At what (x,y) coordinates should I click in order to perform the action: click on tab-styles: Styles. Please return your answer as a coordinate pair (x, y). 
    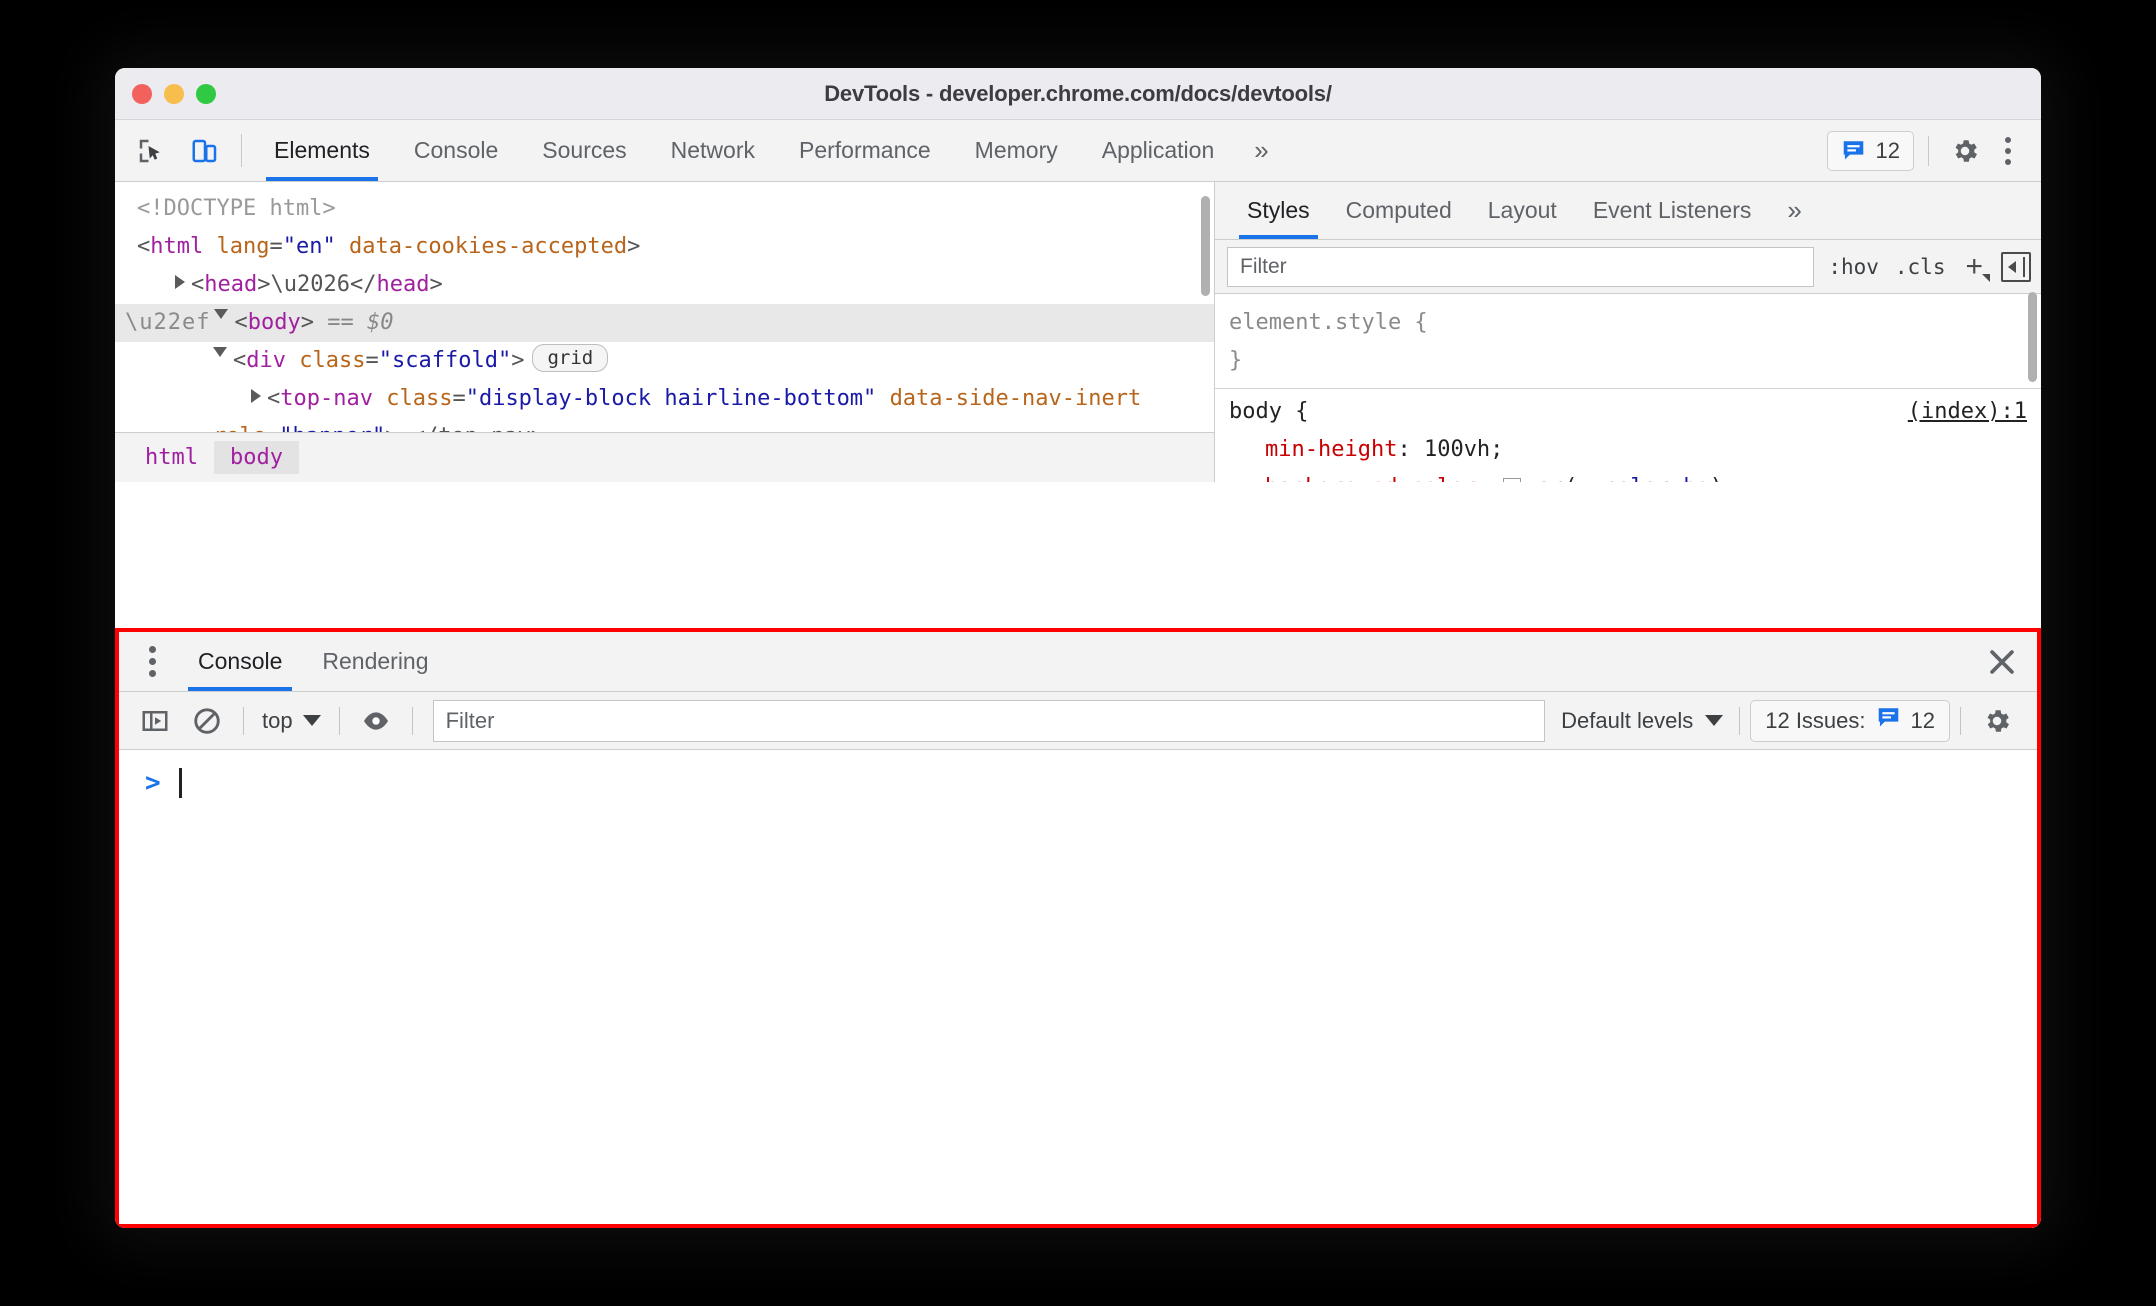
    Looking at the image, I should click on (1278, 210).